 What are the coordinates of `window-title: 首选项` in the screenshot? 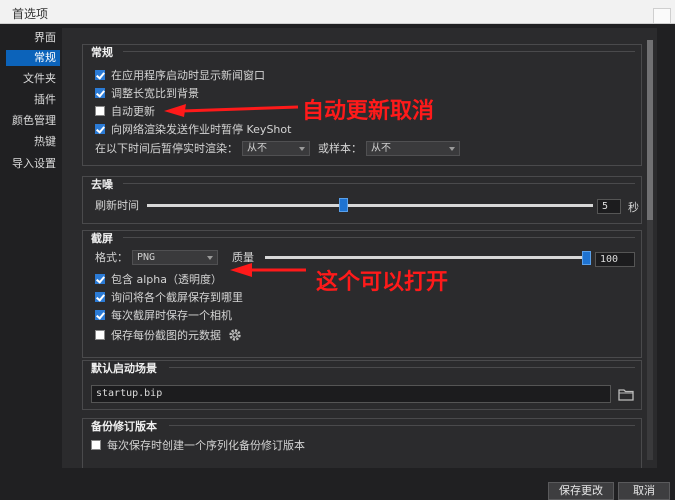 It's located at (30, 14).